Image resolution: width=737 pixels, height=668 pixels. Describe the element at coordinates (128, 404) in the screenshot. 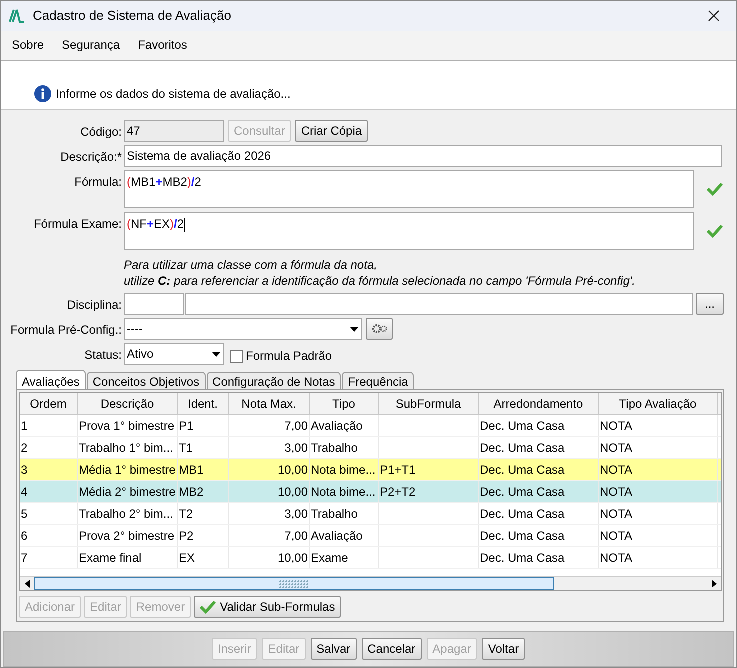

I see `column-header: Descrição` at that location.